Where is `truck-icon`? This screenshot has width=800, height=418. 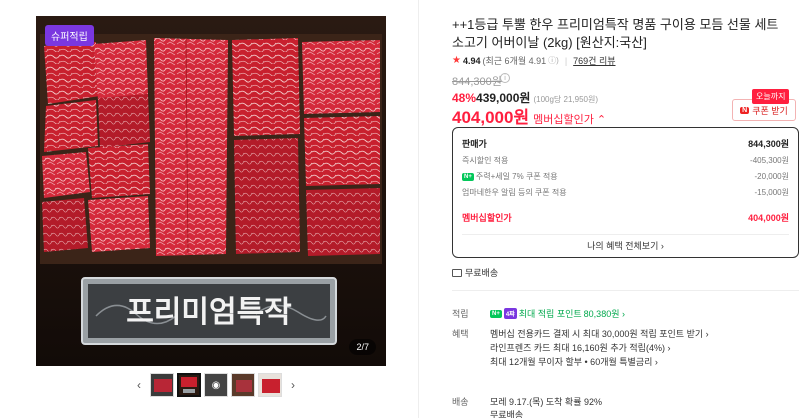
truck-icon is located at coordinates (457, 272).